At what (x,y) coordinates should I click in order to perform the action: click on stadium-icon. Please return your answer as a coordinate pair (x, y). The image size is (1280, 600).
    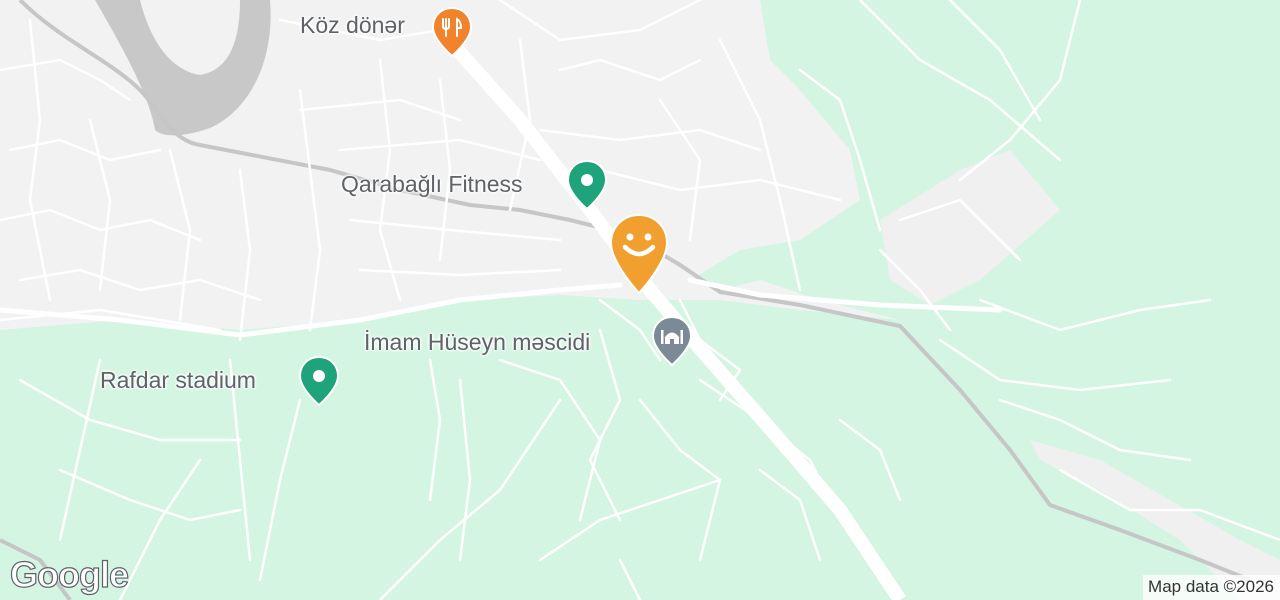
    Looking at the image, I should click on (319, 381).